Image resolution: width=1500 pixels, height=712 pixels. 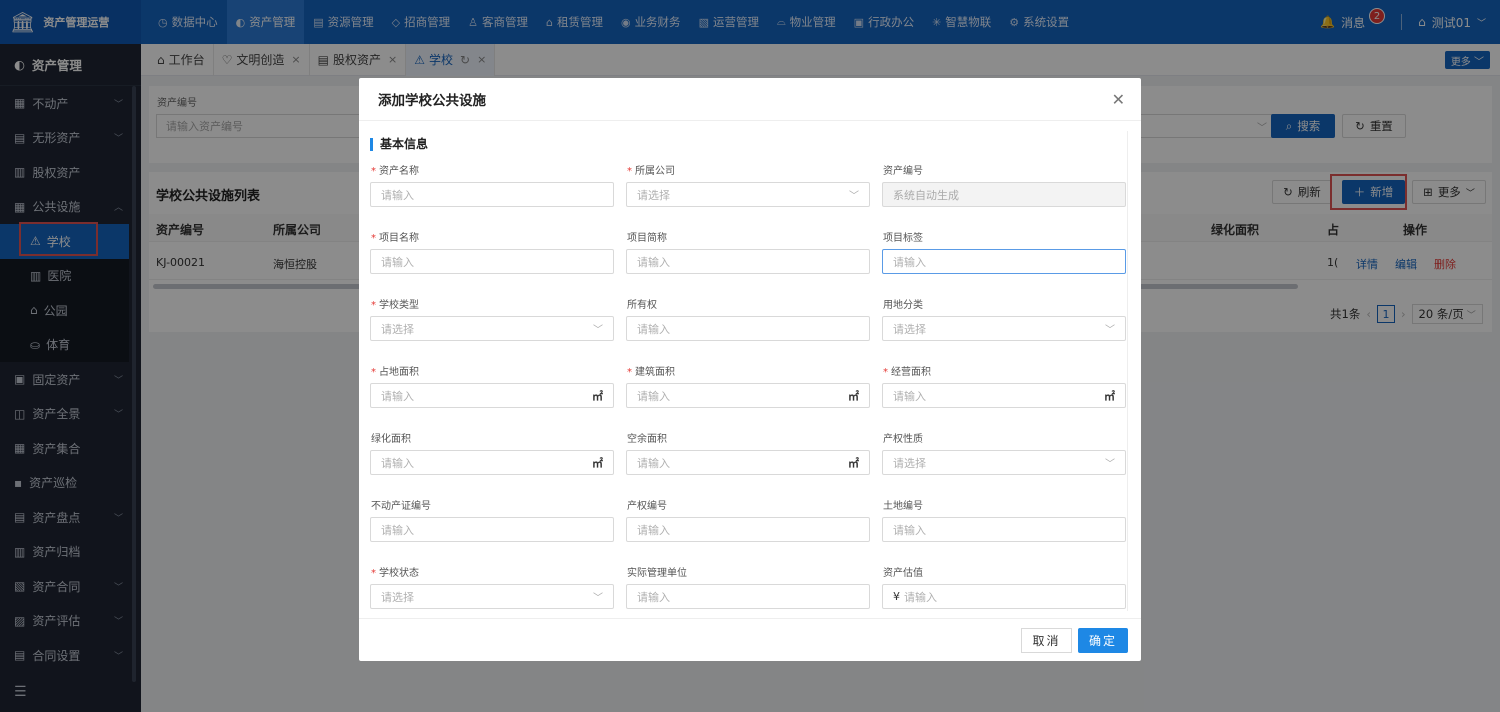 What do you see at coordinates (655, 171) in the screenshot?
I see `field-label-text: 所属公司` at bounding box center [655, 171].